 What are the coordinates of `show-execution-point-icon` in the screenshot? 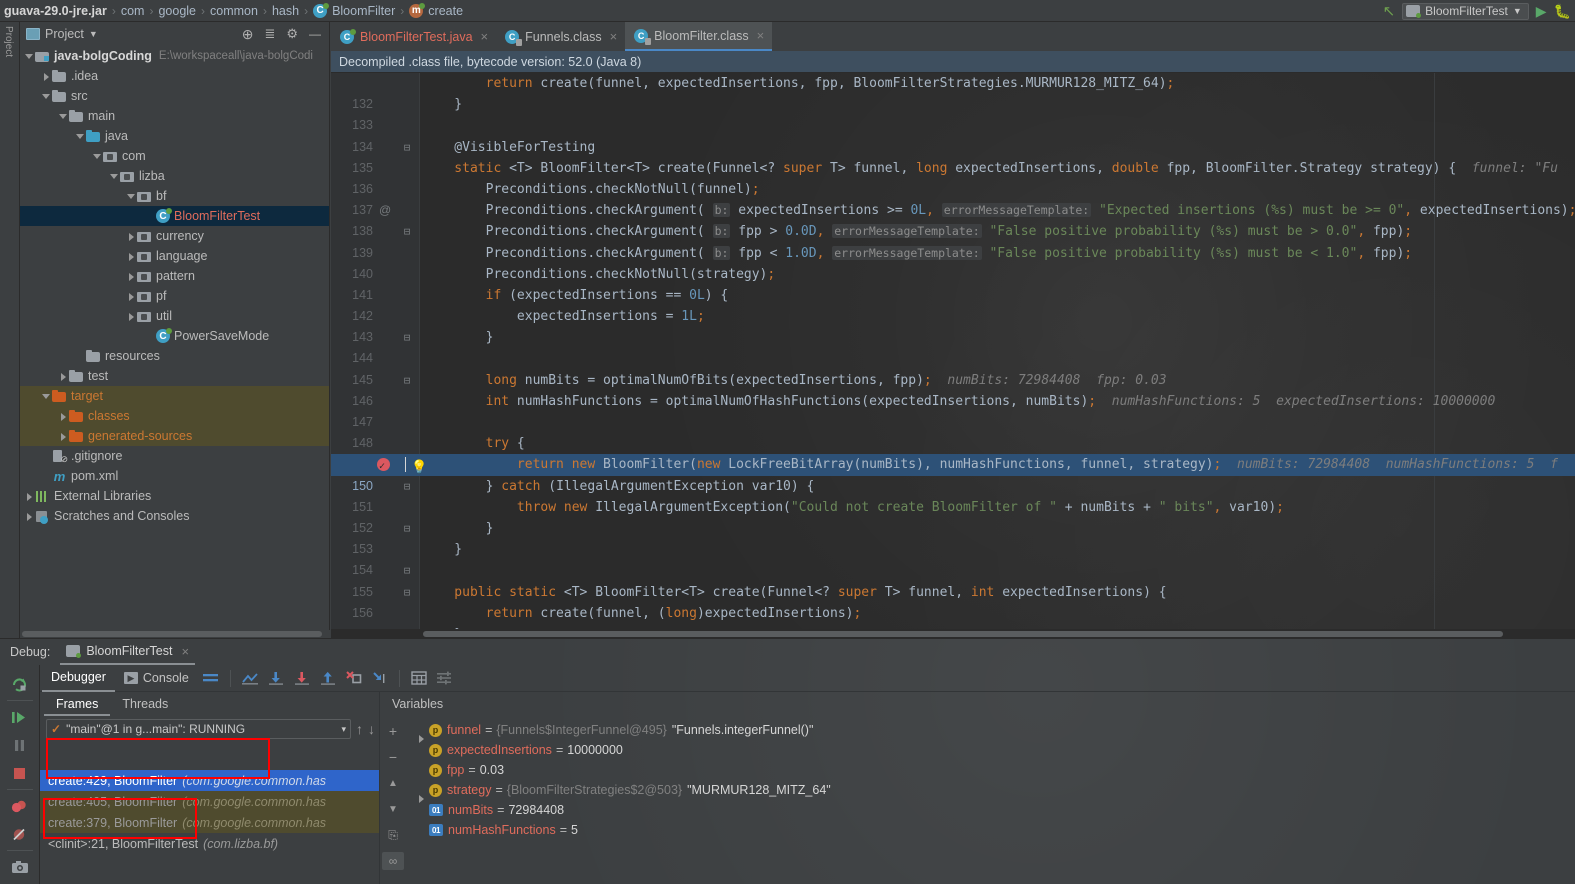 It's located at (250, 678).